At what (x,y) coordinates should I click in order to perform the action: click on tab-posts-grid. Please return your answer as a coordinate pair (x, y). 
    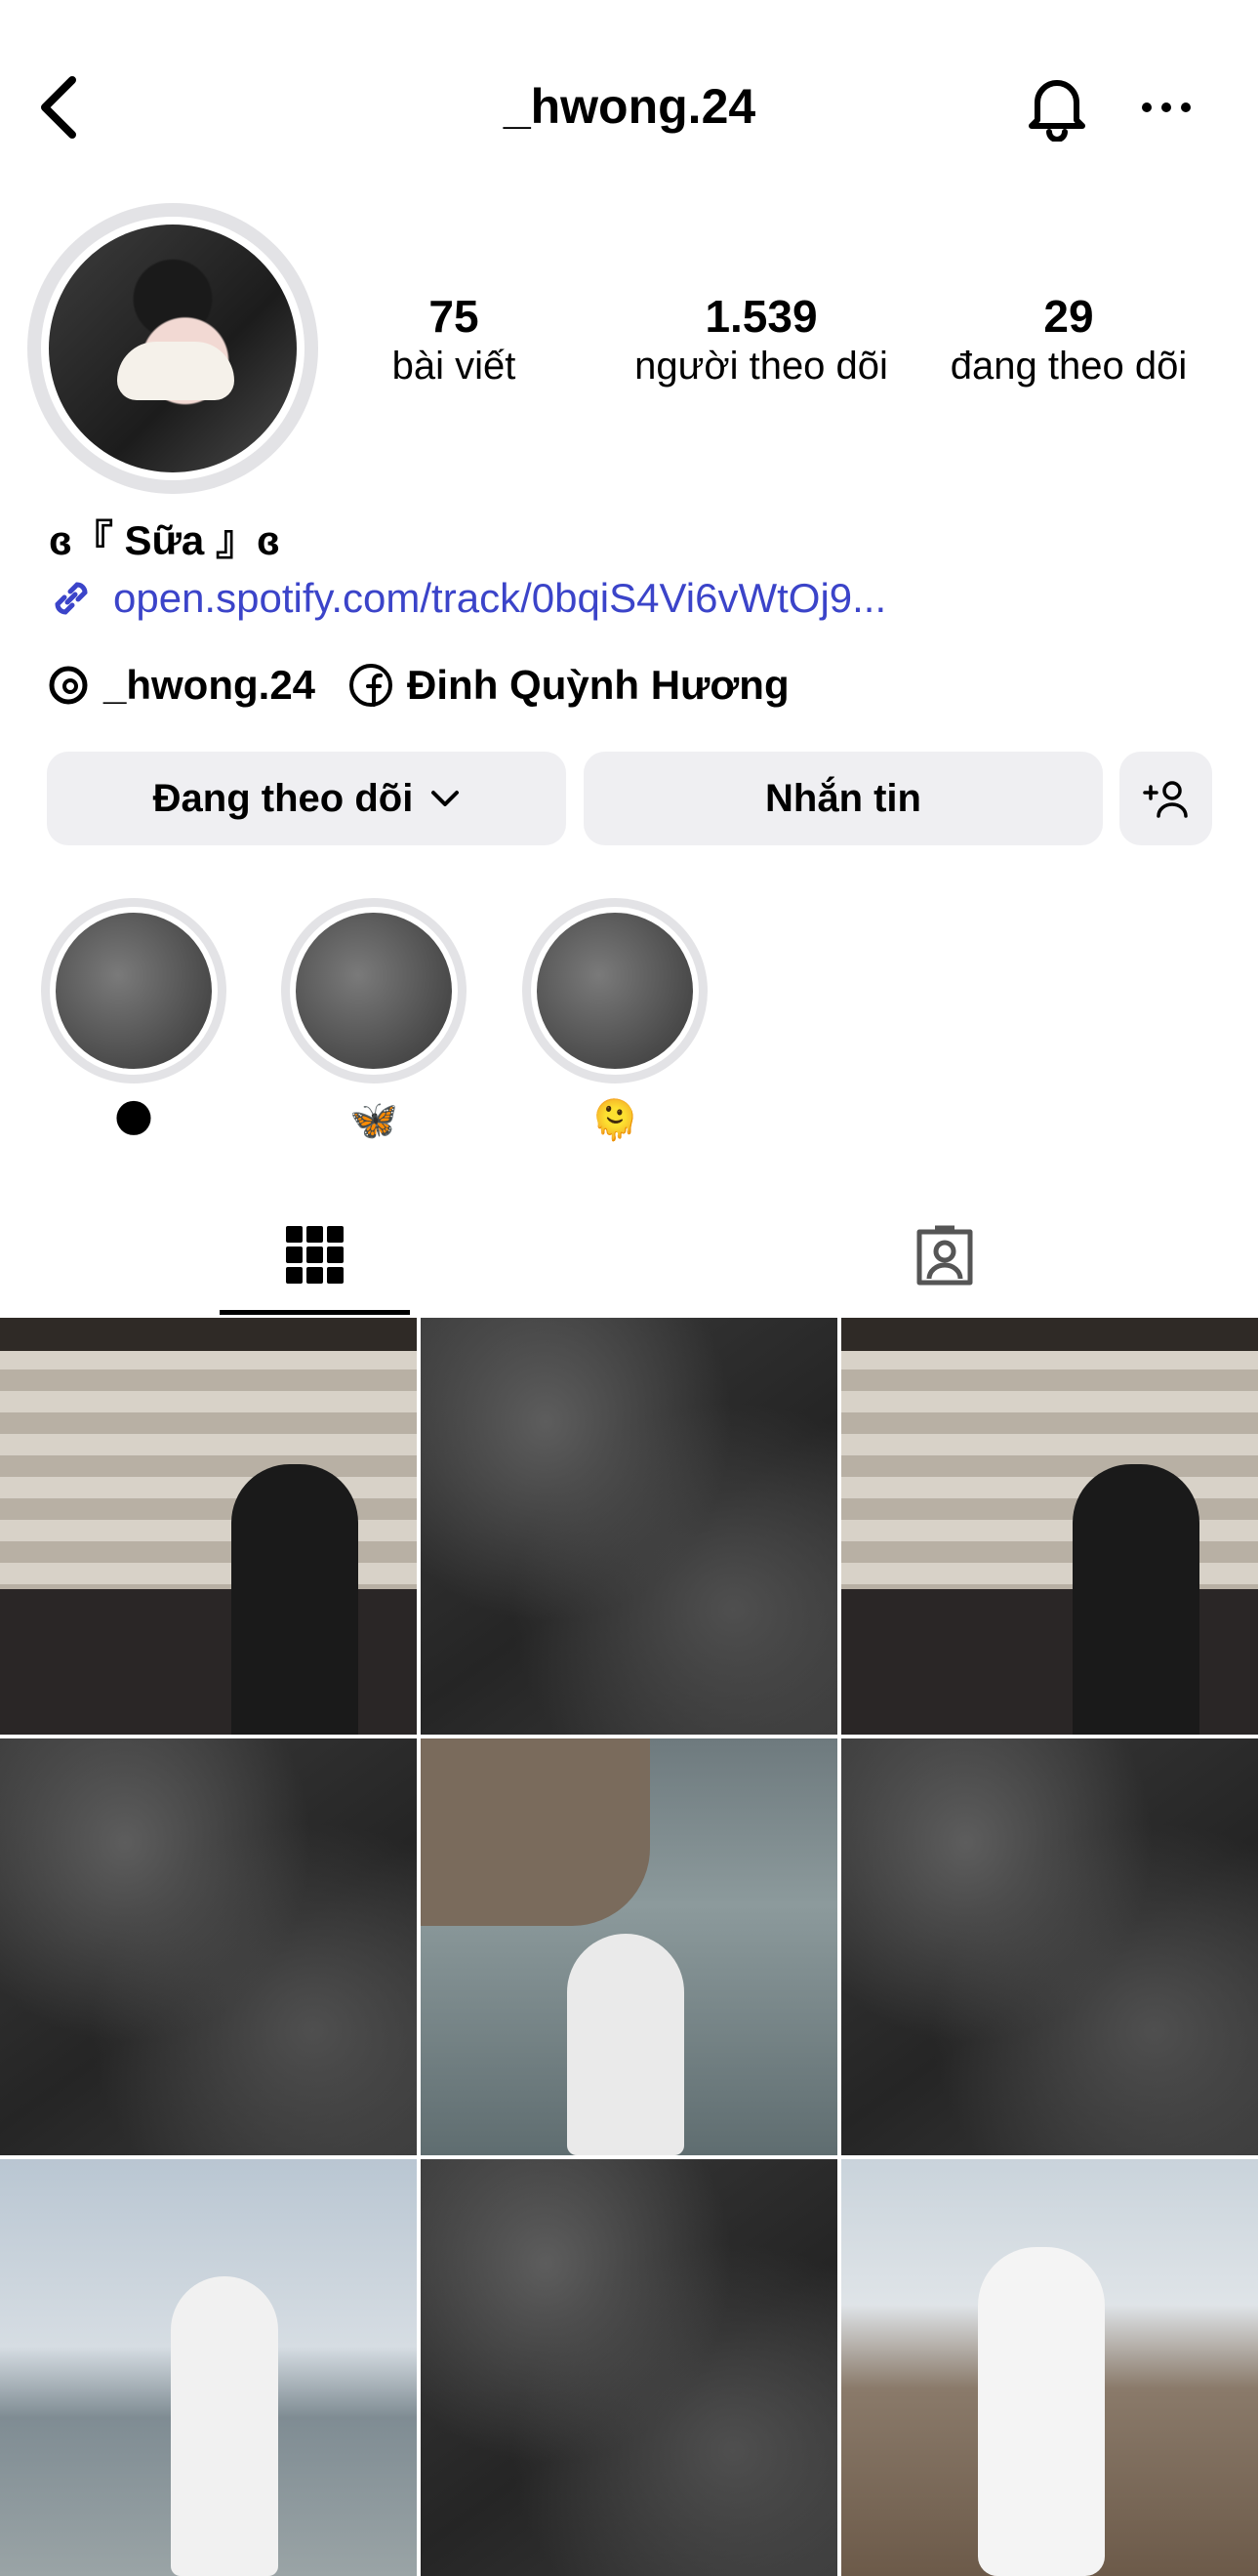
    Looking at the image, I should click on (315, 1255).